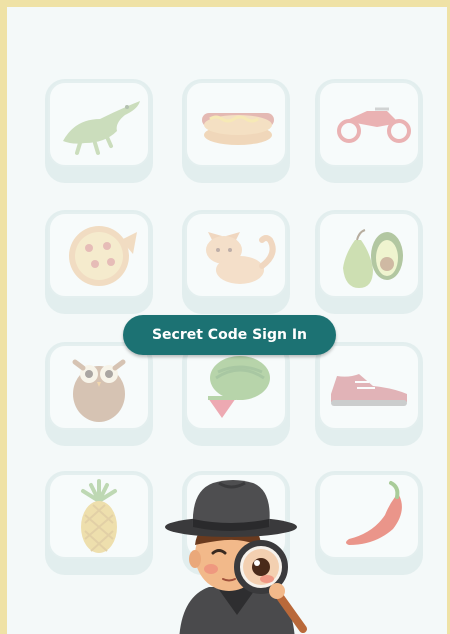  I want to click on picture-tile-hot-dog, so click(236, 131).